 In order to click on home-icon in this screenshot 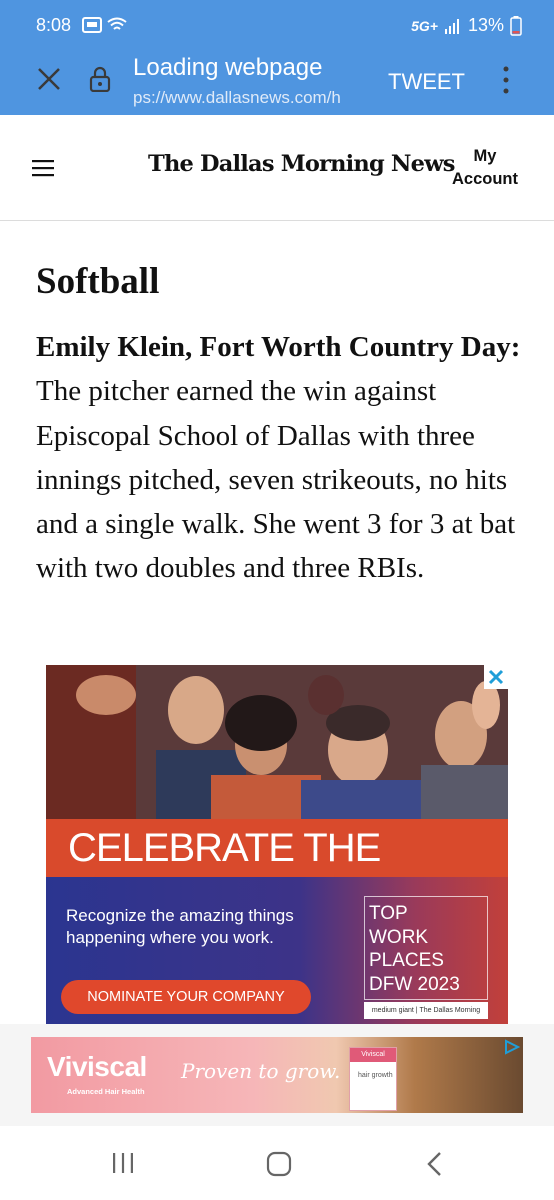, I will do `click(279, 1164)`.